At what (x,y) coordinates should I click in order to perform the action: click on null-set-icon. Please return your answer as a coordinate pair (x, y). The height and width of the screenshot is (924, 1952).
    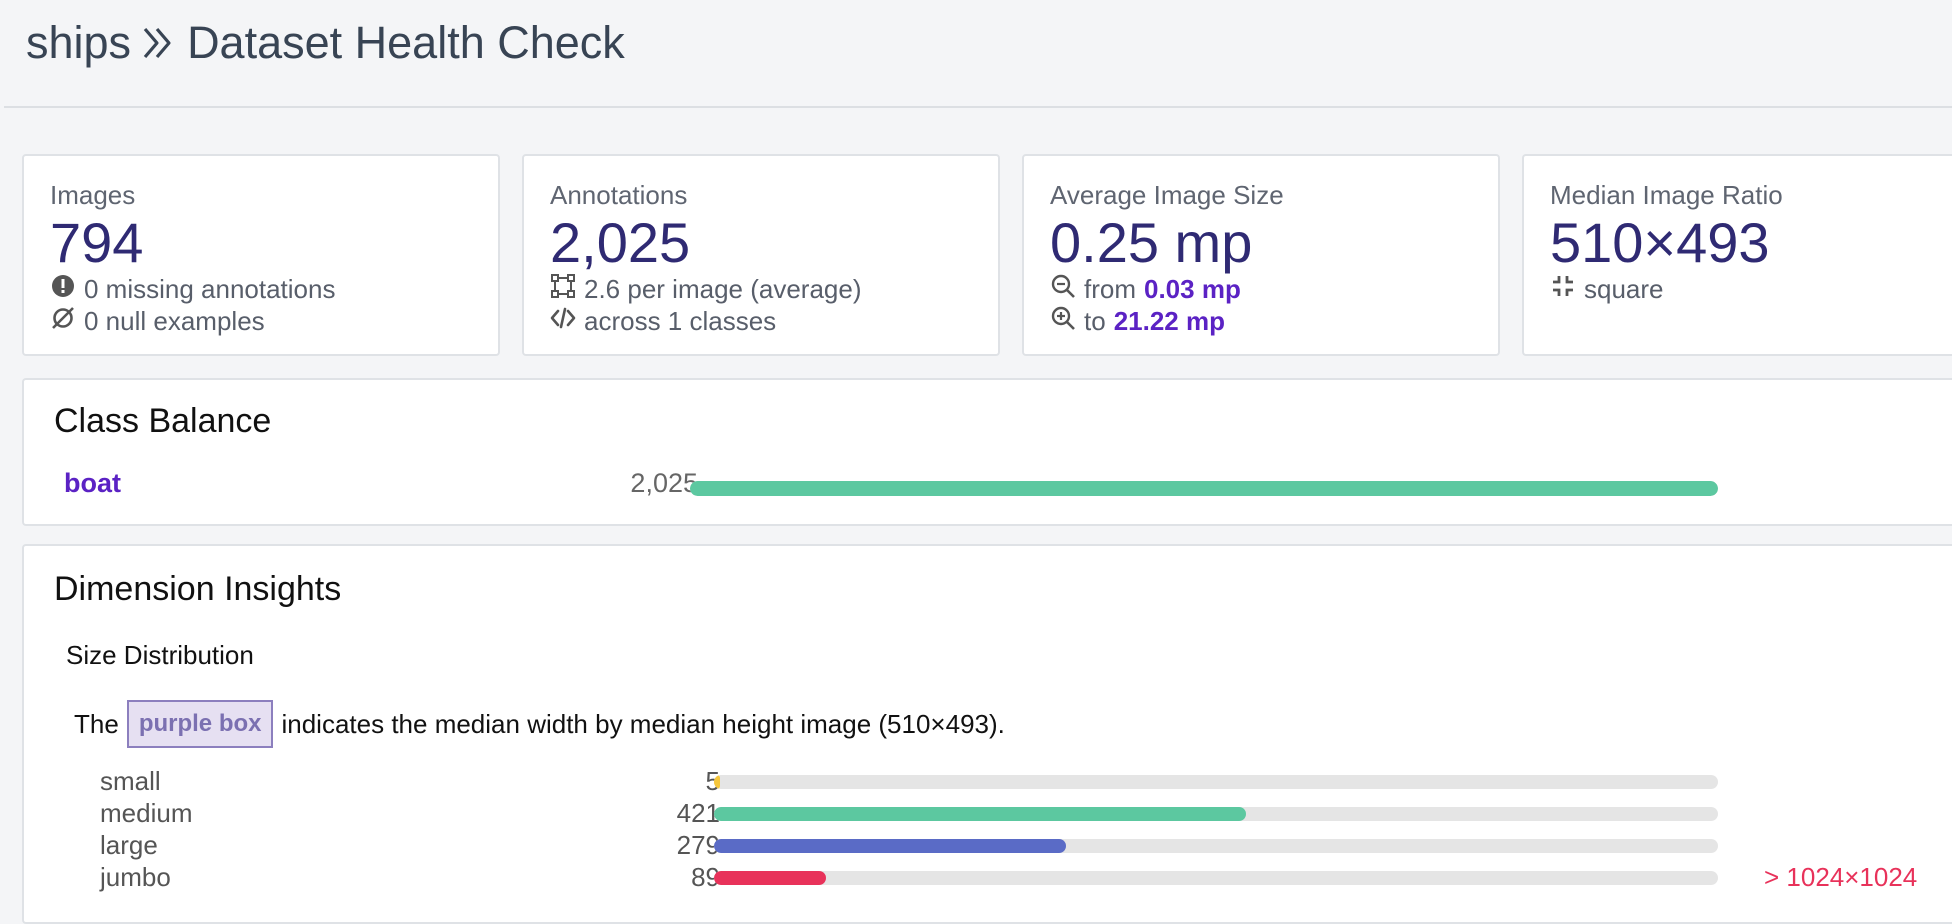
    Looking at the image, I should click on (63, 321).